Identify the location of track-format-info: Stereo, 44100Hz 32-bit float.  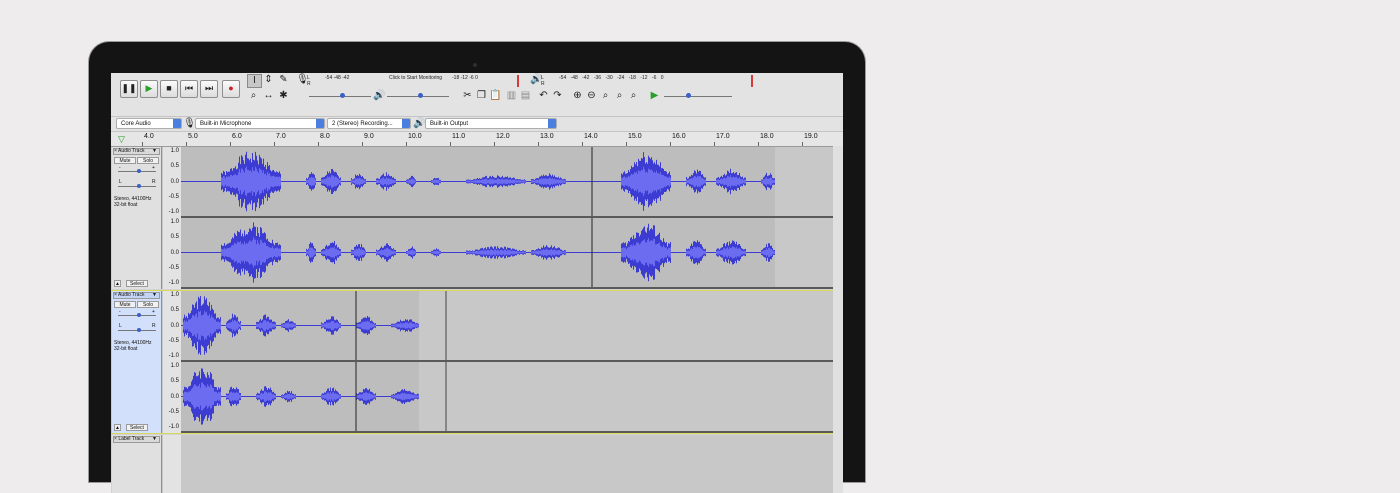
(133, 346).